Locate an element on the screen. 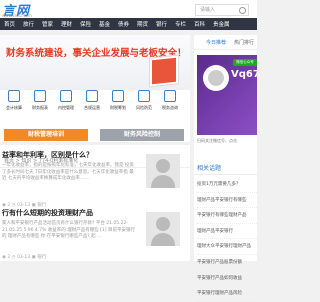 The width and height of the screenshot is (320, 302). wechat-promo: 微信公众号 Vq672 is located at coordinates (227, 95).